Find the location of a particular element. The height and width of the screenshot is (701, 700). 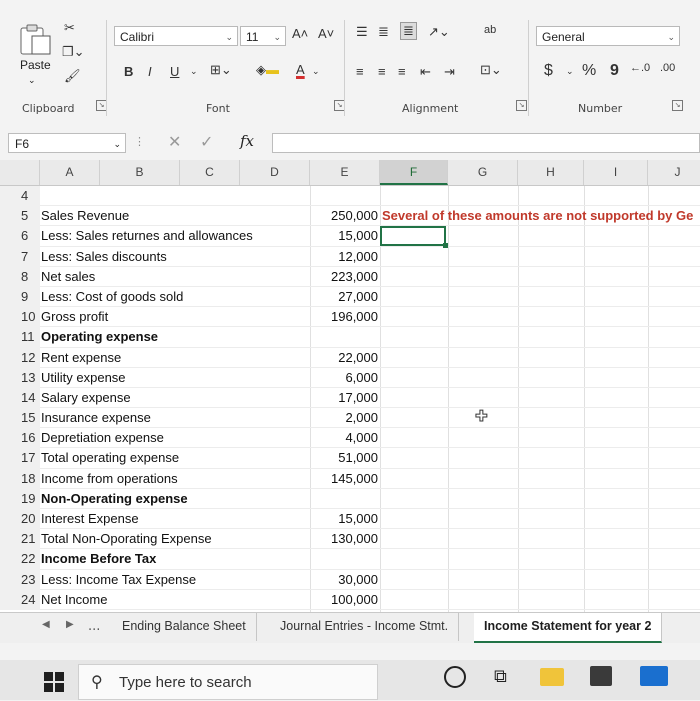

amount-cell: 4,000 is located at coordinates (344, 438).